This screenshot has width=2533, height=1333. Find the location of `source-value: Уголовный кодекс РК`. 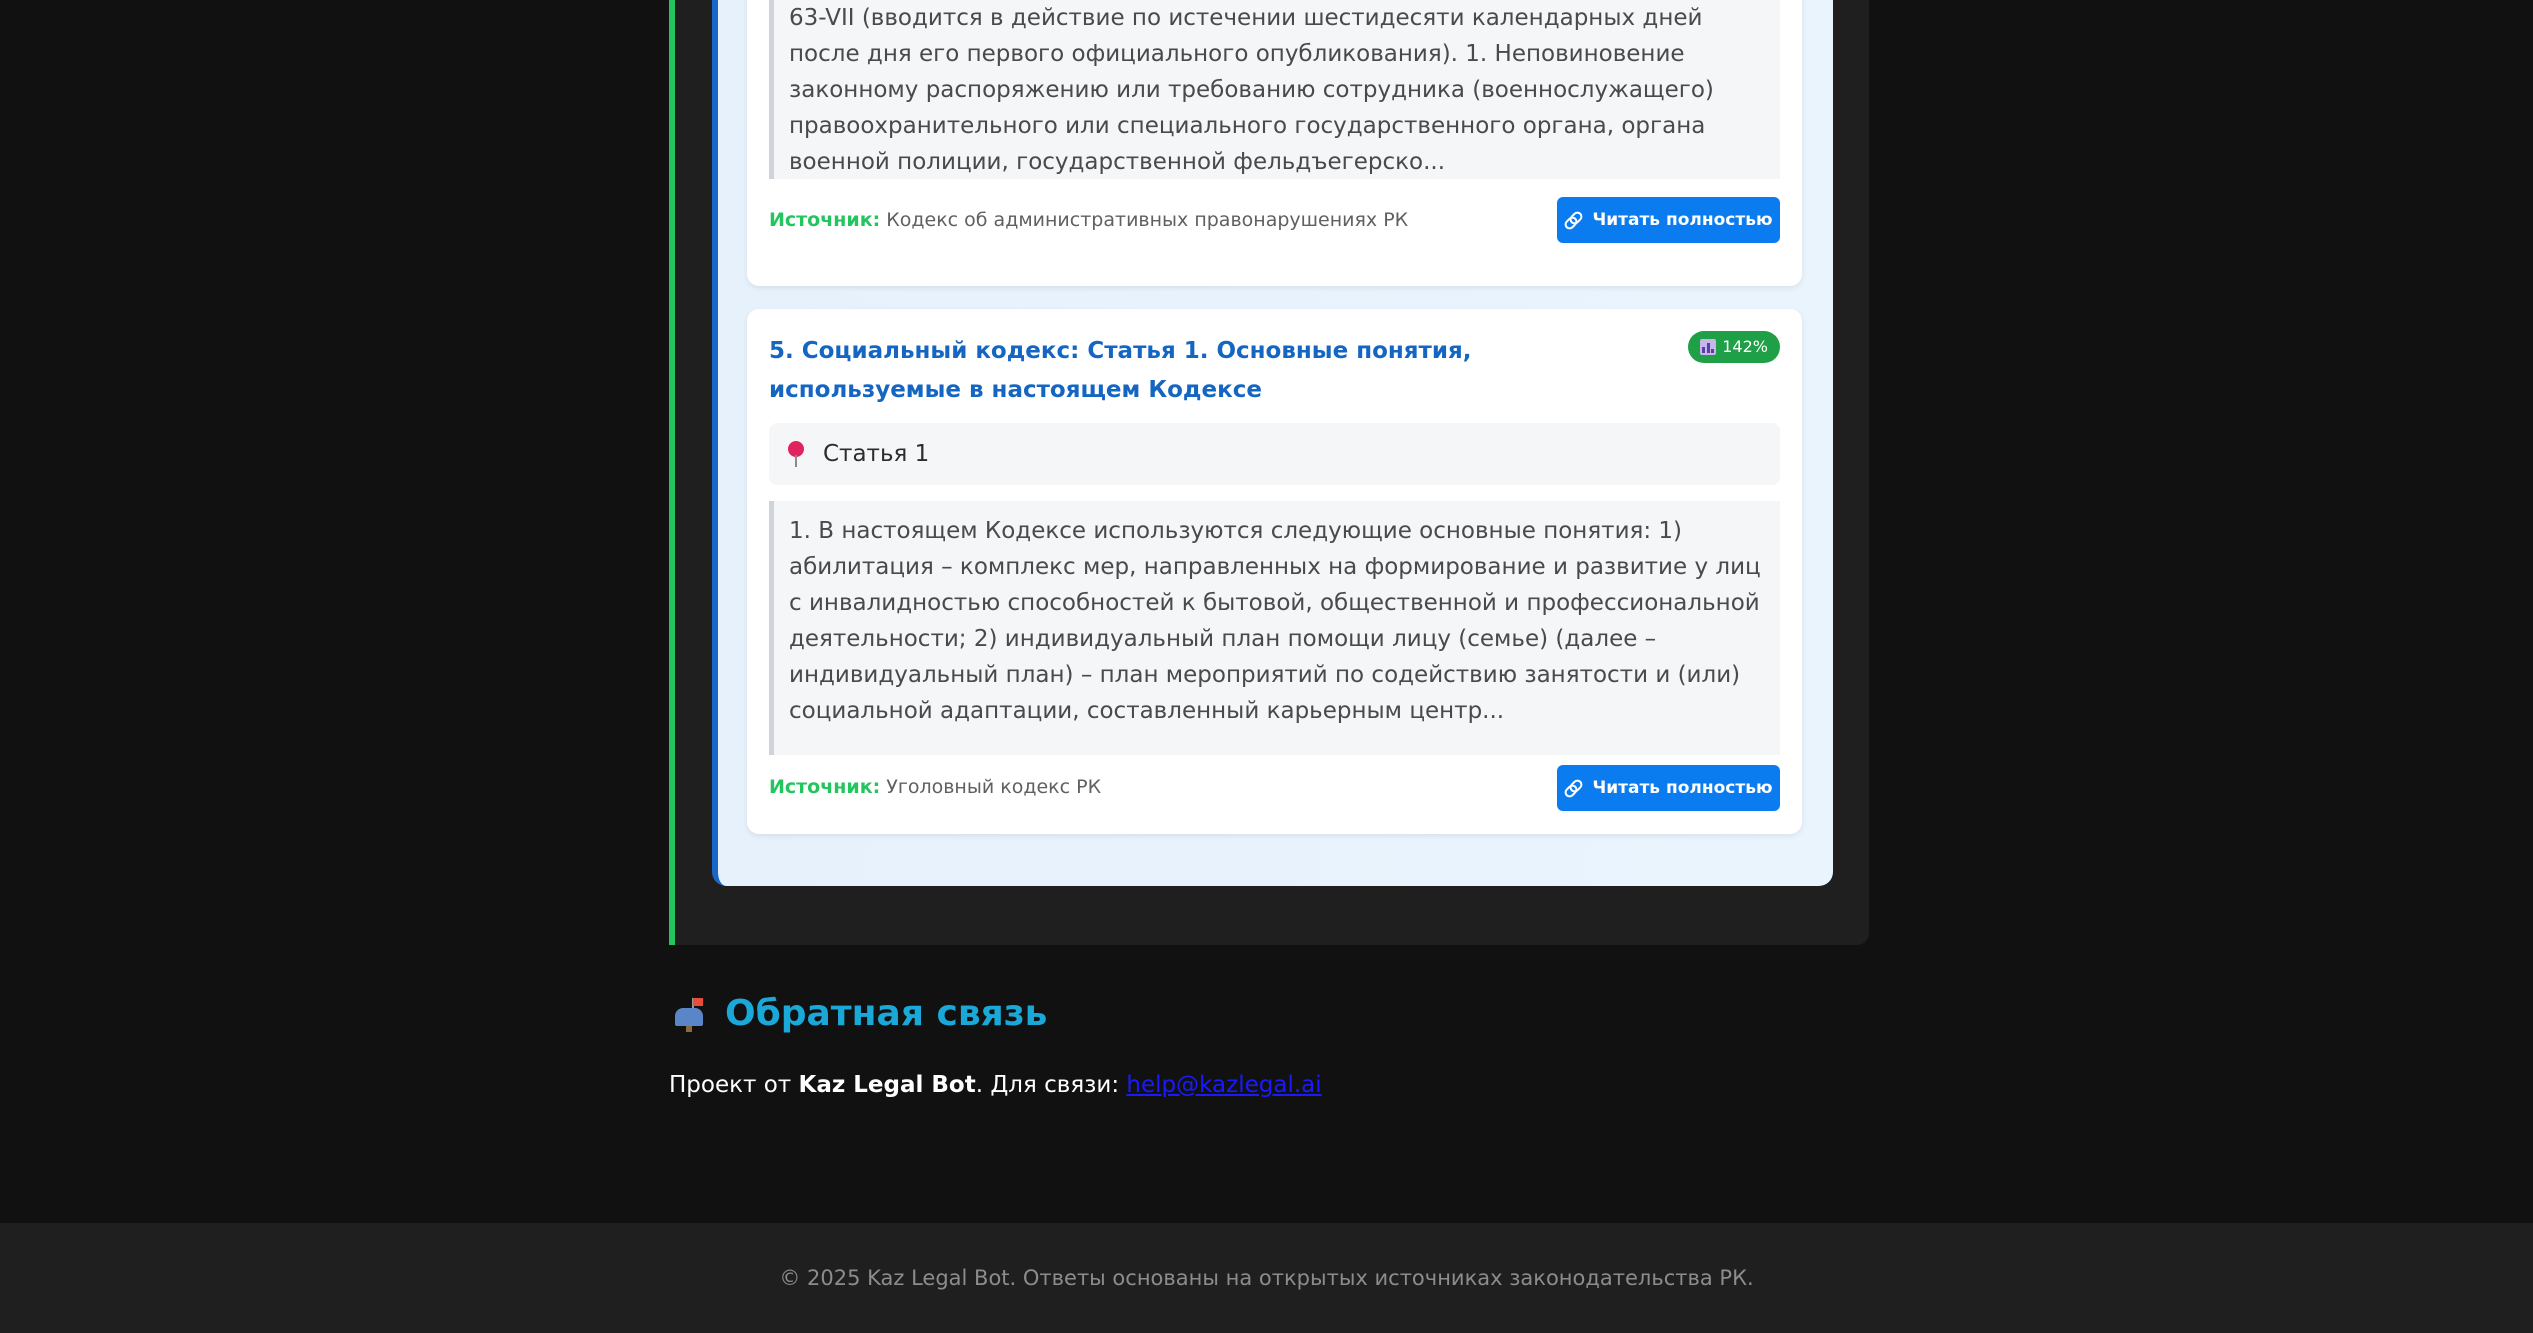

source-value: Уголовный кодекс РК is located at coordinates (994, 787).